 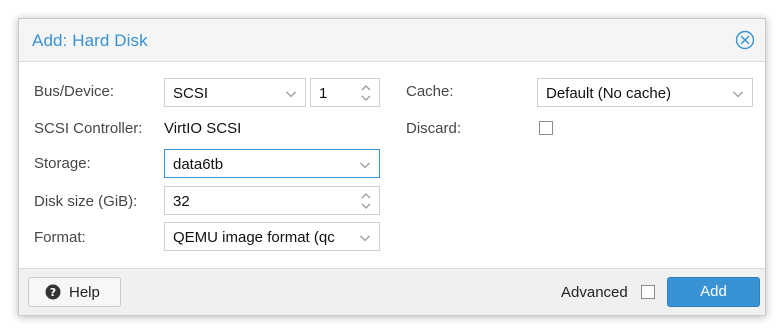 I want to click on scsi-controller-label: SCSI Controller:, so click(x=88, y=128).